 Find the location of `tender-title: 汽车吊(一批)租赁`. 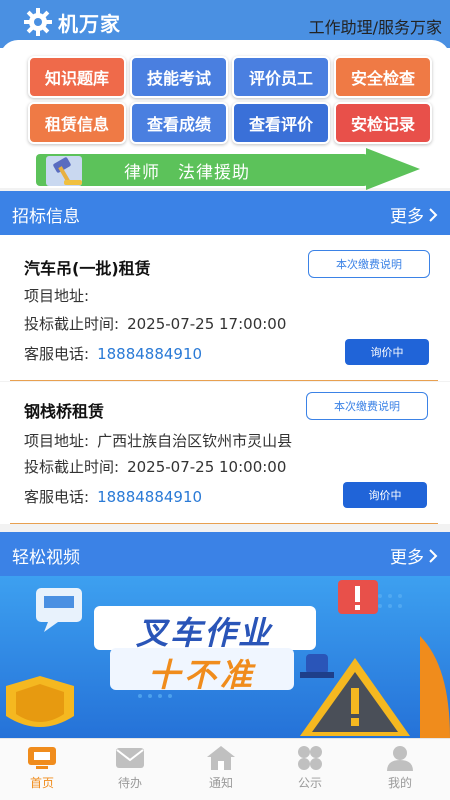

tender-title: 汽车吊(一批)租赁 is located at coordinates (87, 268).